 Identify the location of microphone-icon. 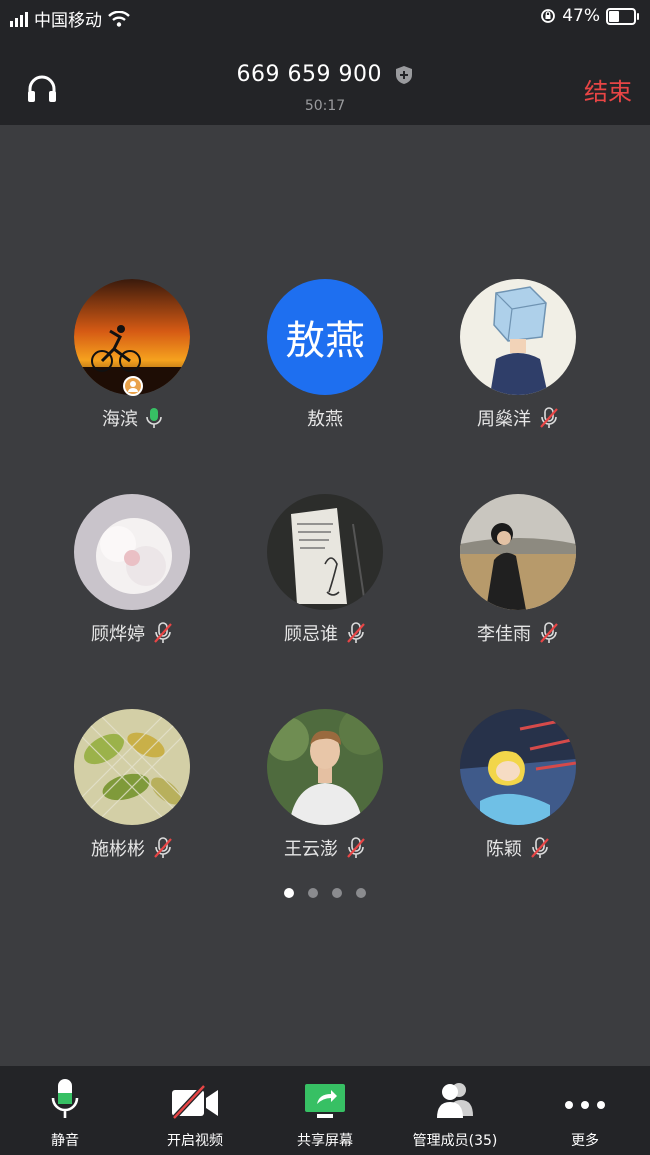
(65, 1098).